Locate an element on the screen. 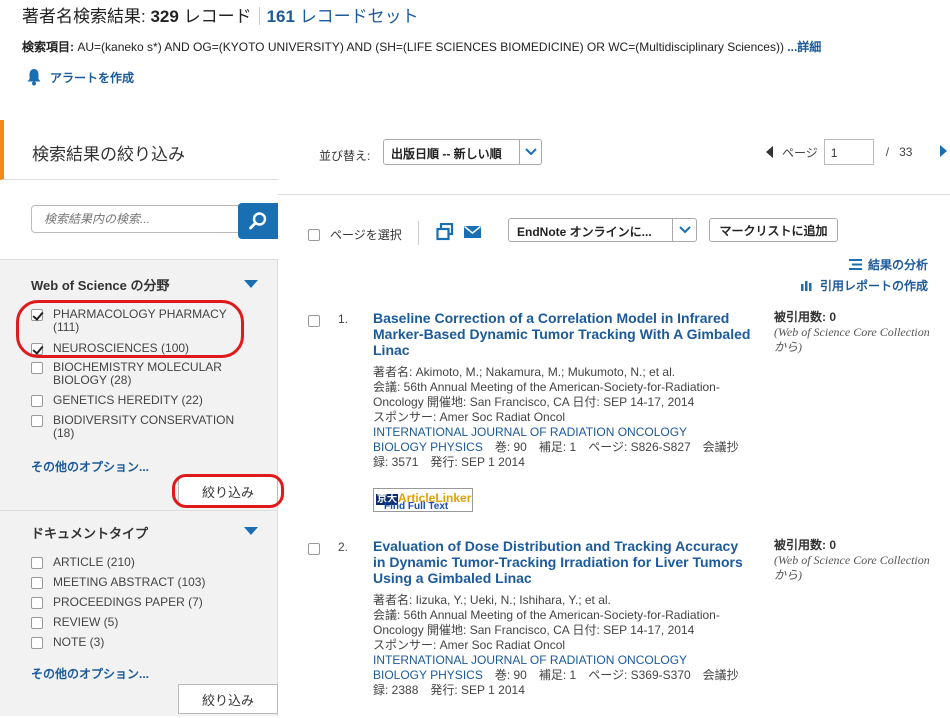  filter-label: MEETING ABSTRACT (103) is located at coordinates (129, 582).